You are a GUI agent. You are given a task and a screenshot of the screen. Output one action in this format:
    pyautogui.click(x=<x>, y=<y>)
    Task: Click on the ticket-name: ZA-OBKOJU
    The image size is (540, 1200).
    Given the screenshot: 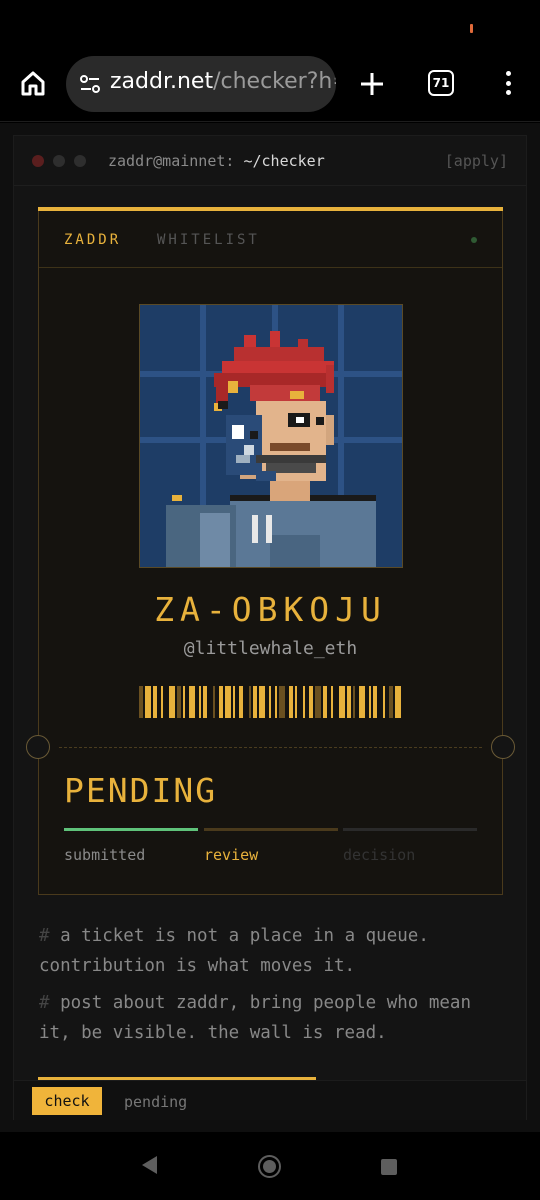 What is the action you would take?
    pyautogui.click(x=270, y=609)
    